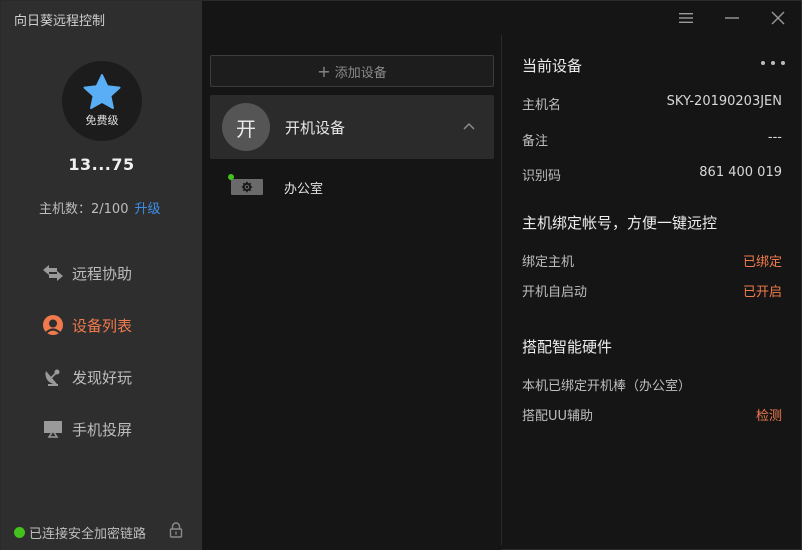 This screenshot has width=802, height=550. Describe the element at coordinates (102, 325) in the screenshot. I see `sidebar-item-label: 设备列表` at that location.